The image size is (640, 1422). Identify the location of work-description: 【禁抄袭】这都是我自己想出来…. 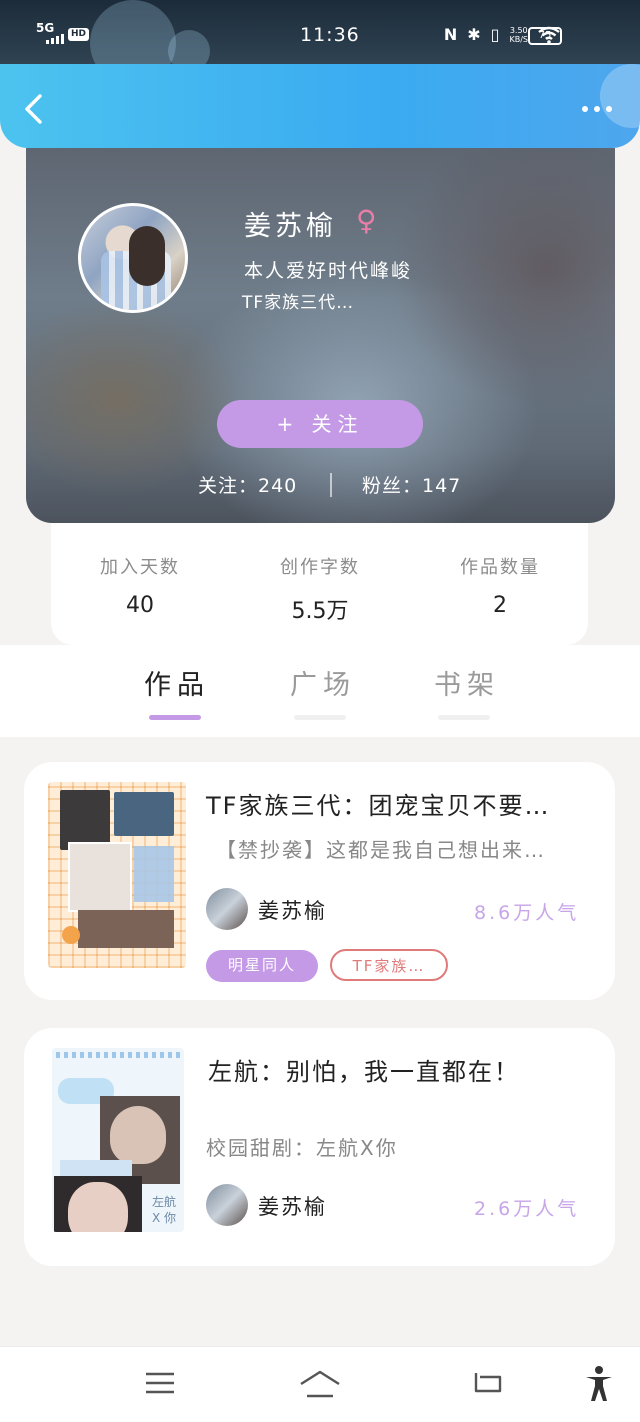
(381, 850).